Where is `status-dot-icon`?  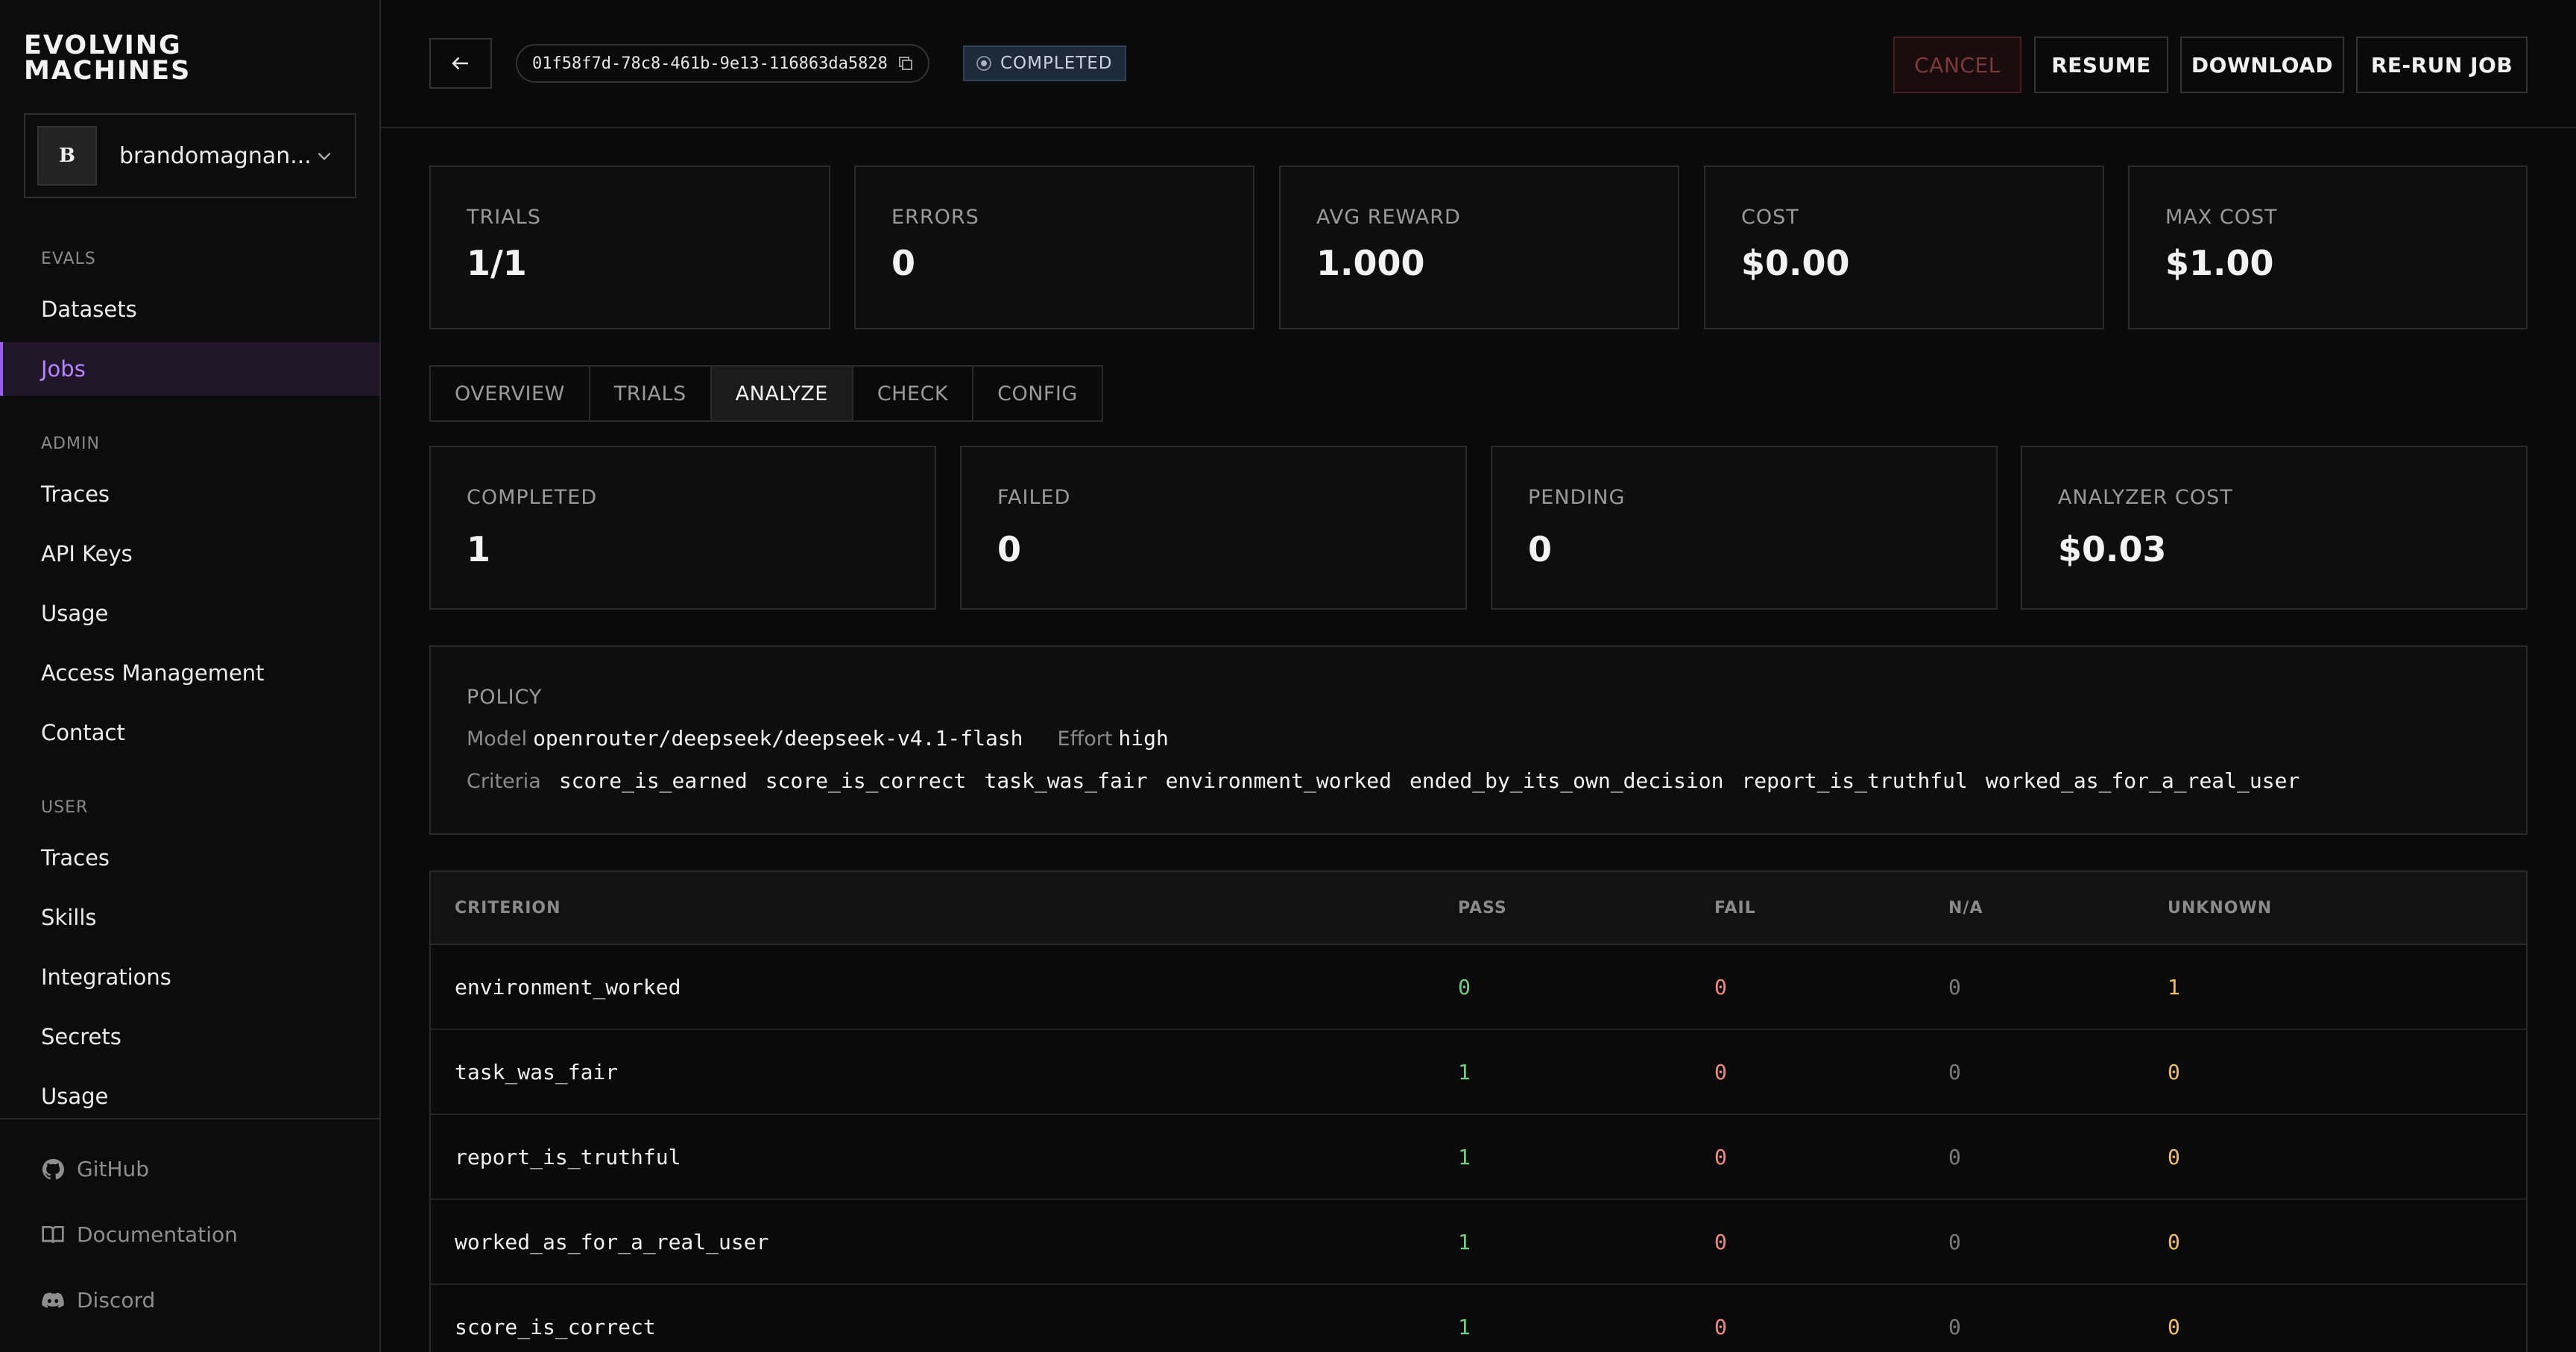
status-dot-icon is located at coordinates (983, 63).